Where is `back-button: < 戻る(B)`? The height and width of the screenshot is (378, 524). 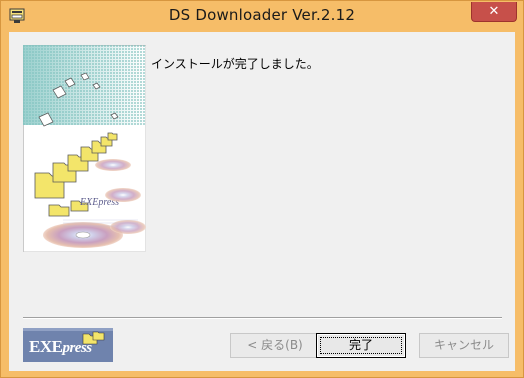 back-button: < 戻る(B) is located at coordinates (275, 345).